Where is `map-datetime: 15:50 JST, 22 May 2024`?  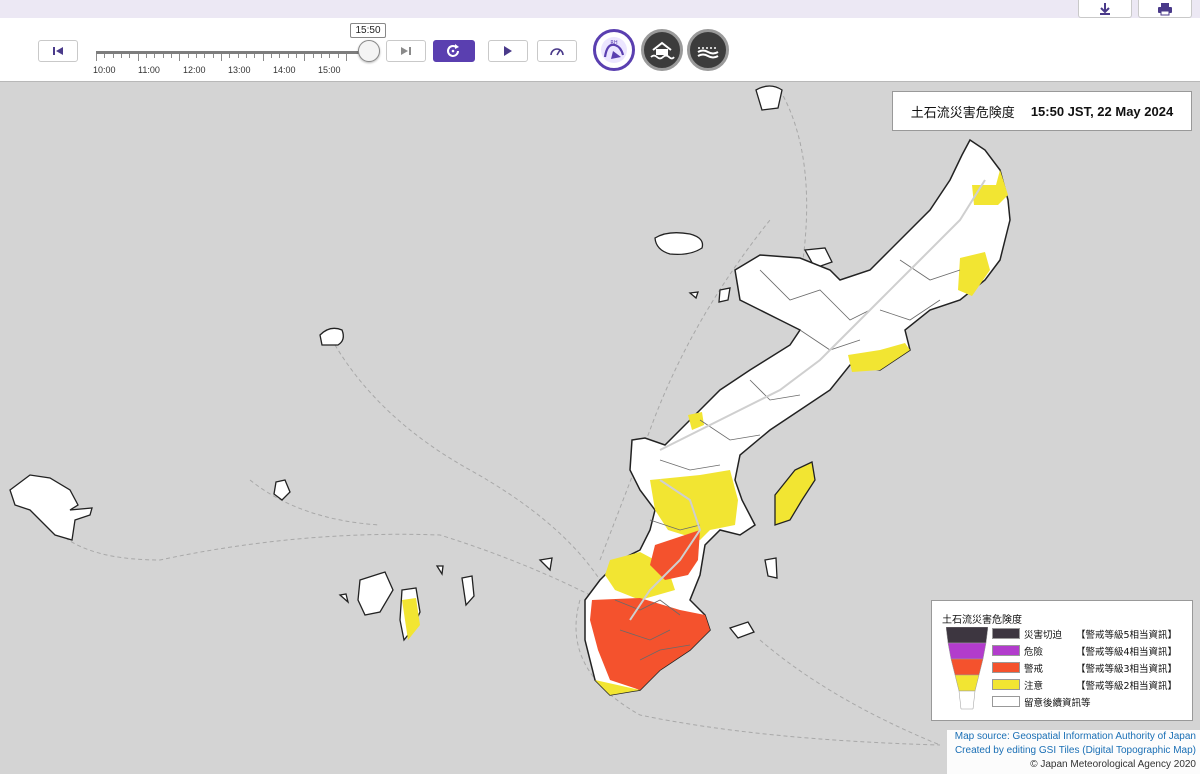
map-datetime: 15:50 JST, 22 May 2024 is located at coordinates (1102, 111).